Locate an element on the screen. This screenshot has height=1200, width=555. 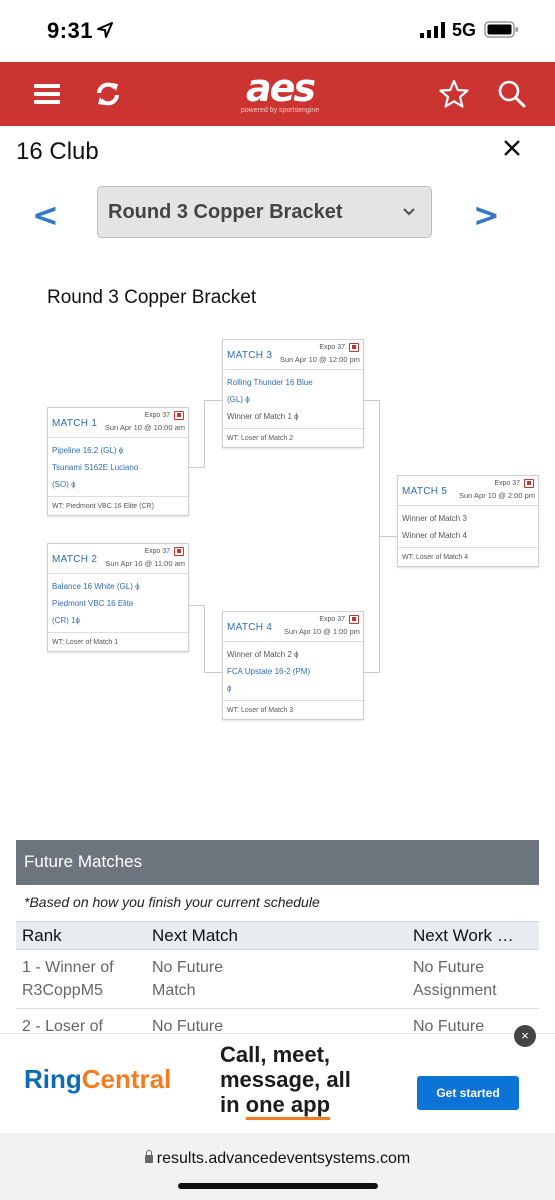
ad-copy: Call, meet, message, all in one app is located at coordinates (285, 1081).